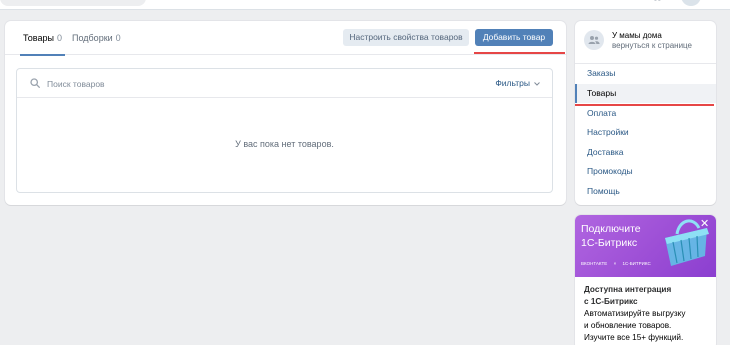 This screenshot has height=345, width=730. I want to click on community-avatar, so click(594, 40).